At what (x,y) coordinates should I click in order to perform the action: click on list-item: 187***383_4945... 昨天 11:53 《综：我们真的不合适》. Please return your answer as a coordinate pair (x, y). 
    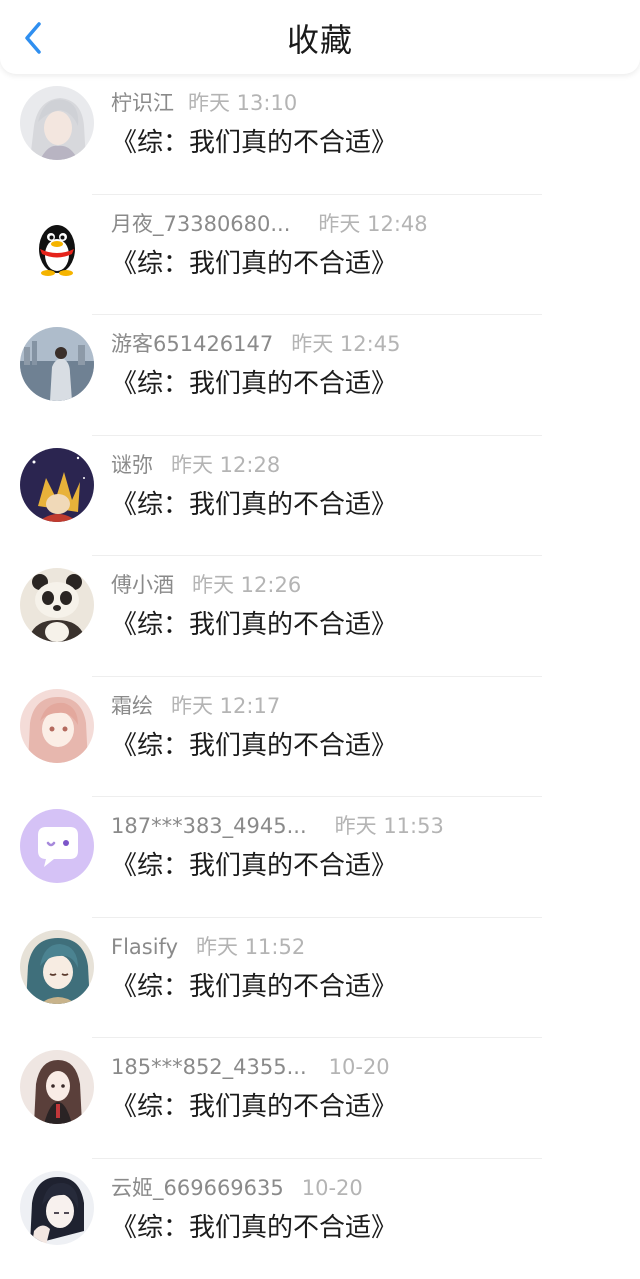
    Looking at the image, I should click on (320, 857).